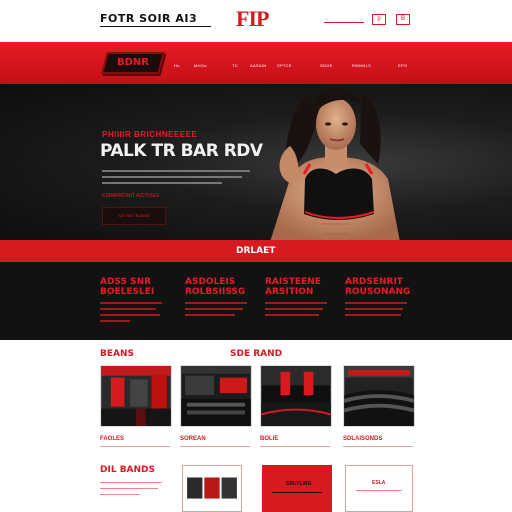 The width and height of the screenshot is (512, 512). What do you see at coordinates (215, 287) in the screenshot?
I see `feature-title-2: ASDOLEIS ROLBSIISSG` at bounding box center [215, 287].